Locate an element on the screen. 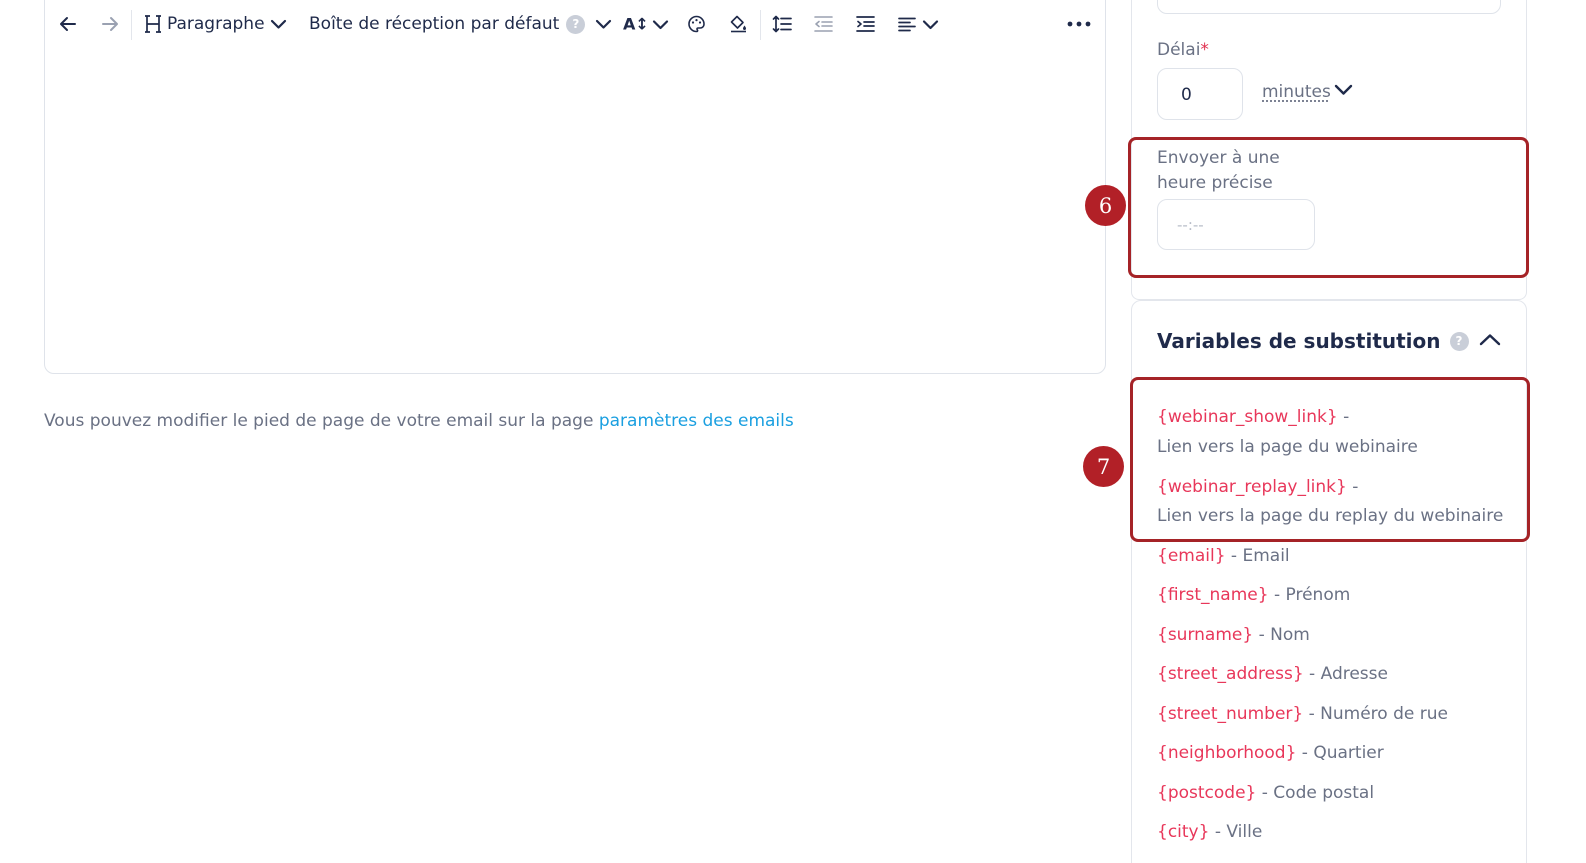  heading-dropdown-label: Paragraphe is located at coordinates (216, 24).